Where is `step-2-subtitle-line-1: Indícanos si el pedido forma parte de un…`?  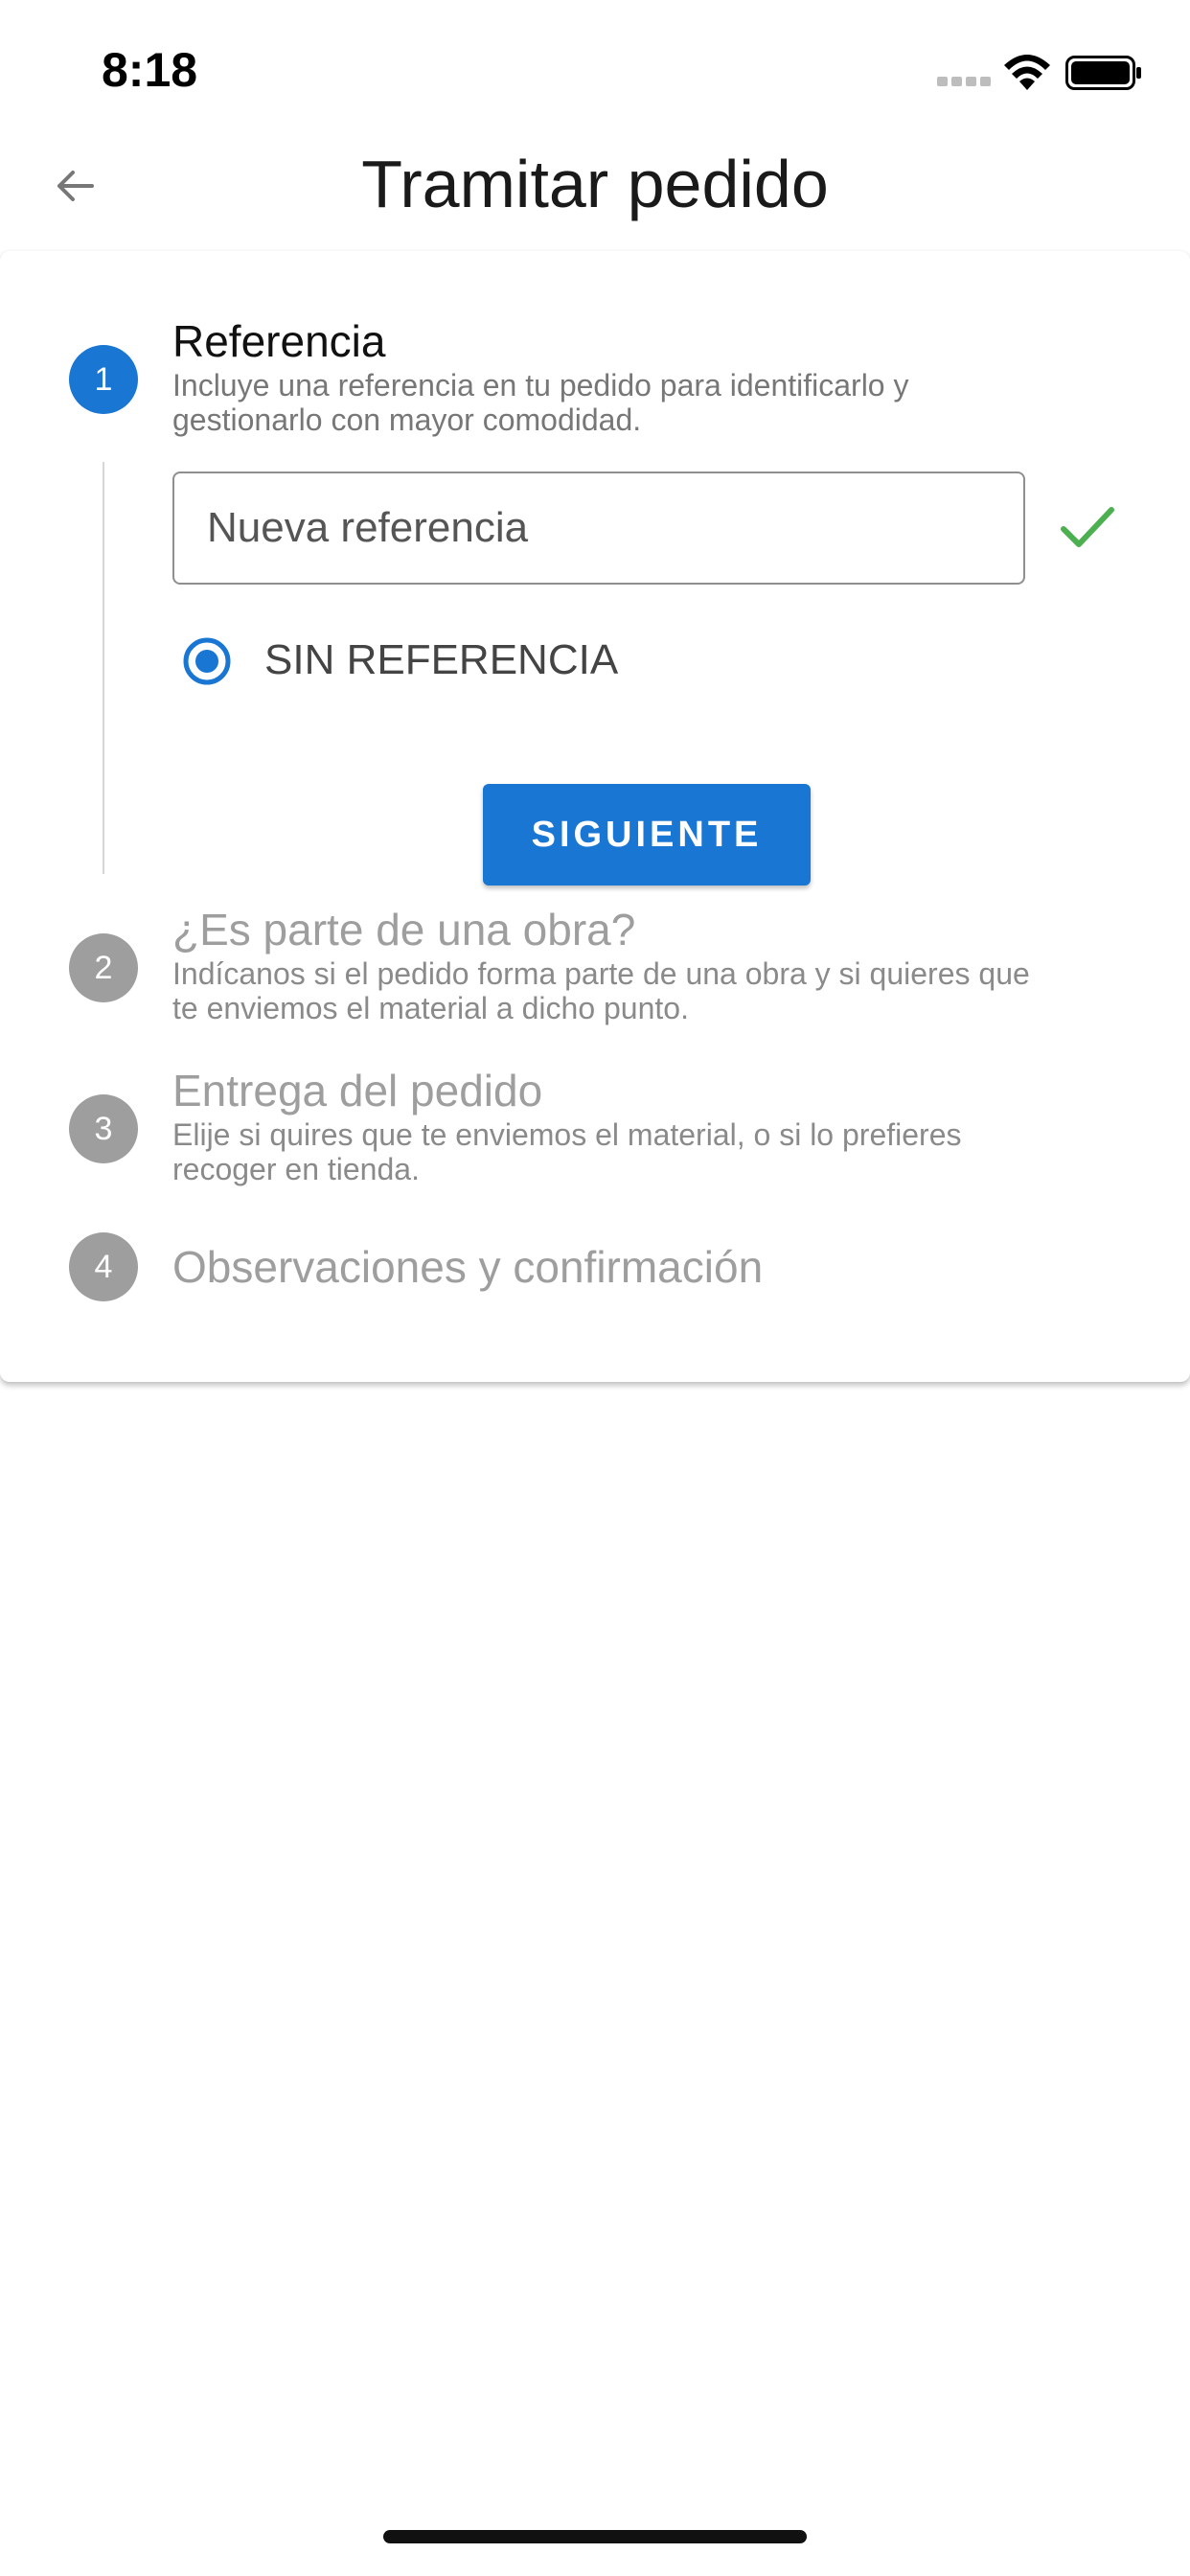 step-2-subtitle-line-1: Indícanos si el pedido forma parte de un… is located at coordinates (601, 973).